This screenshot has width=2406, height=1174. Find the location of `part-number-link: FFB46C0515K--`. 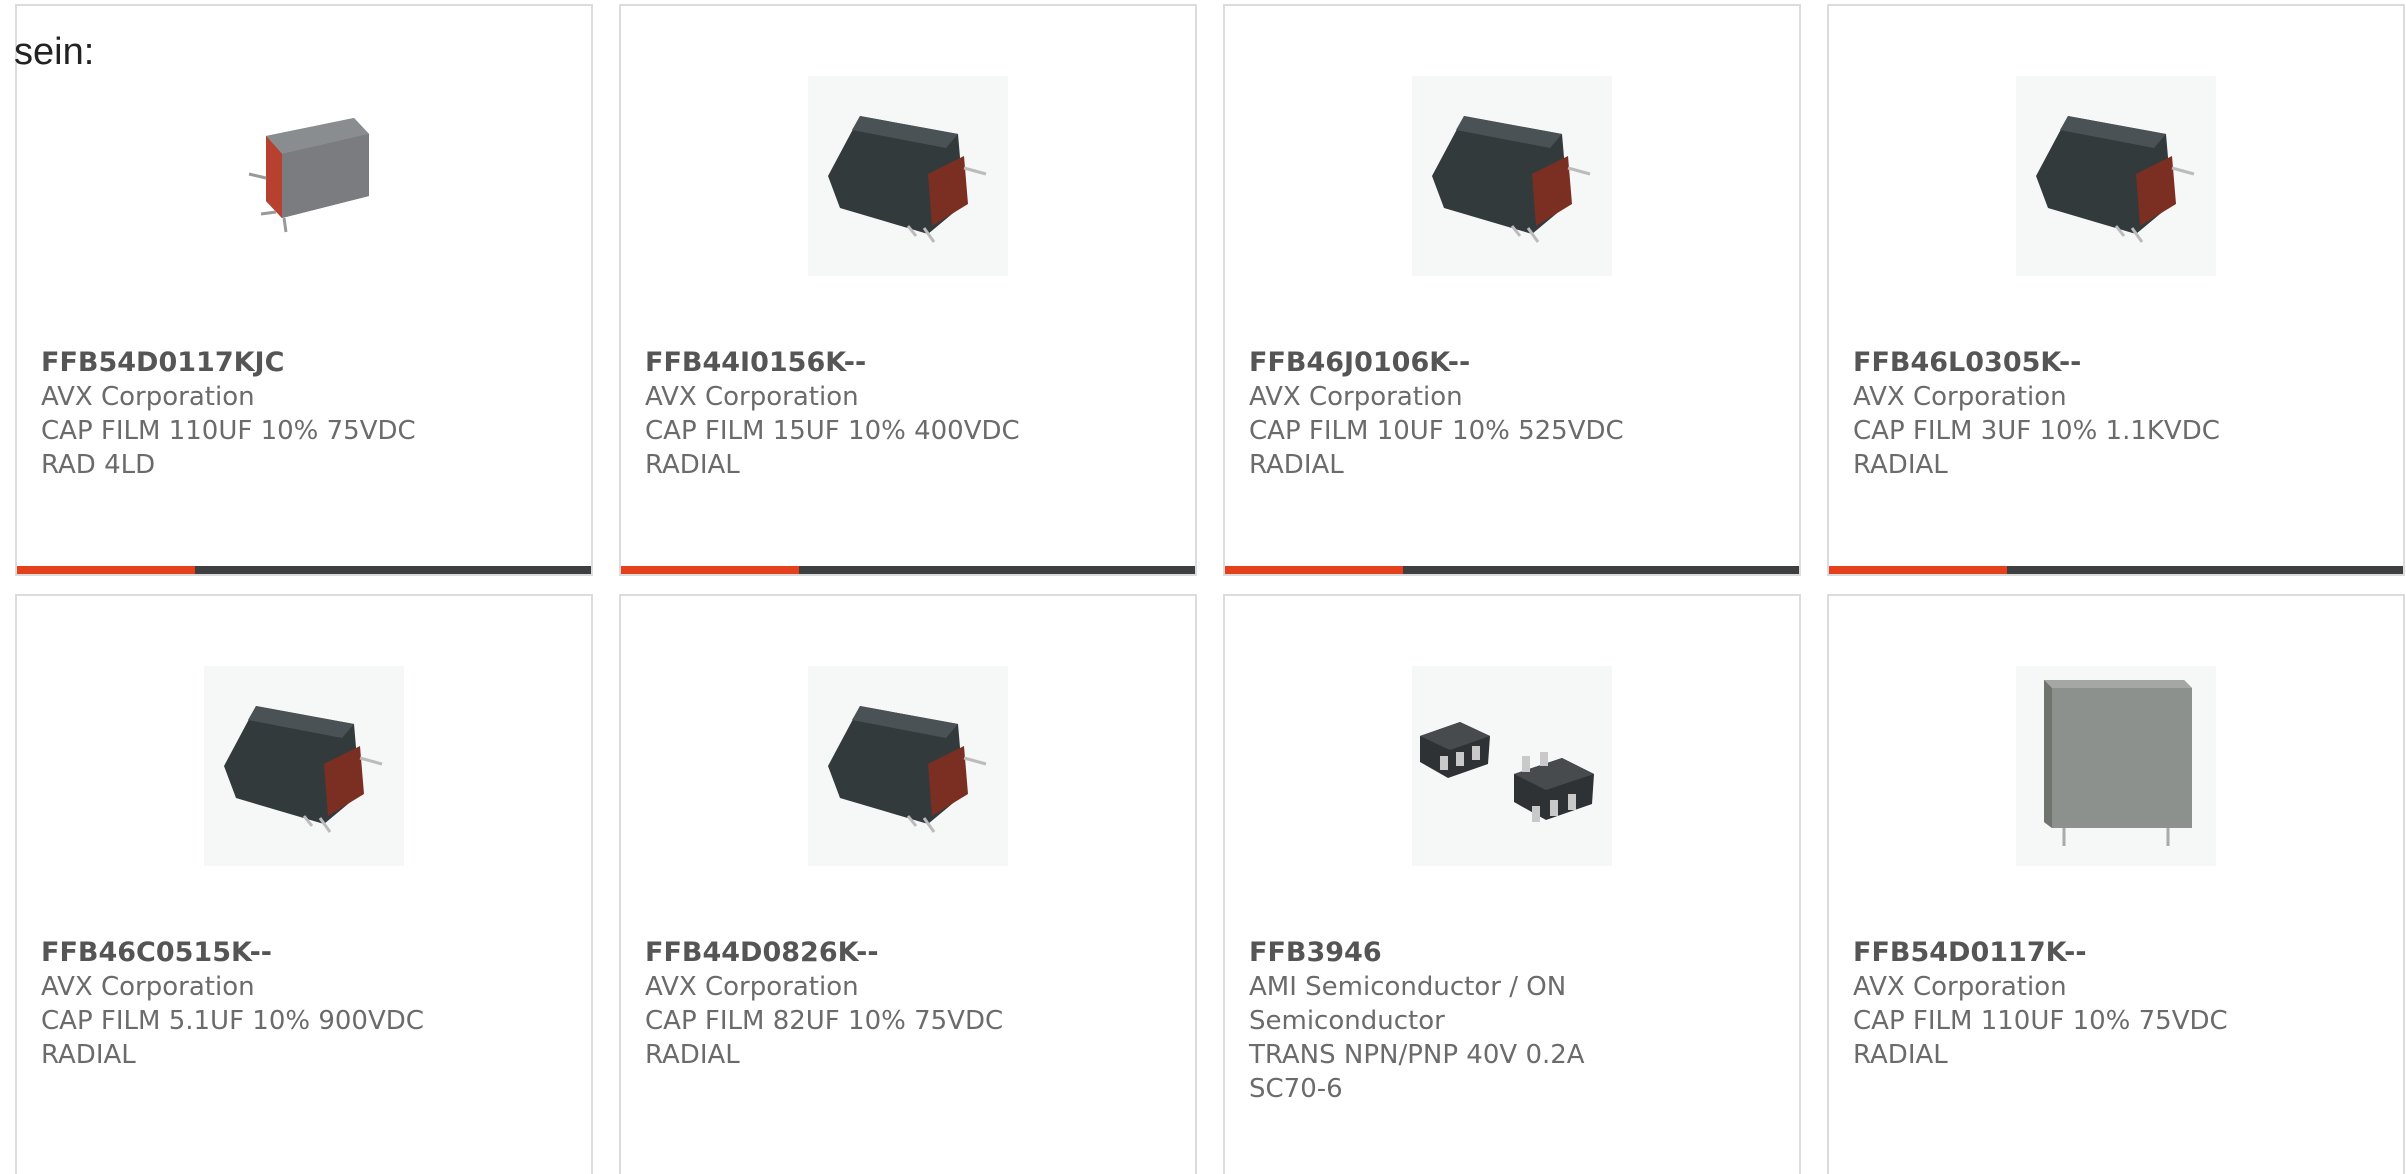

part-number-link: FFB46C0515K-- is located at coordinates (251, 953).